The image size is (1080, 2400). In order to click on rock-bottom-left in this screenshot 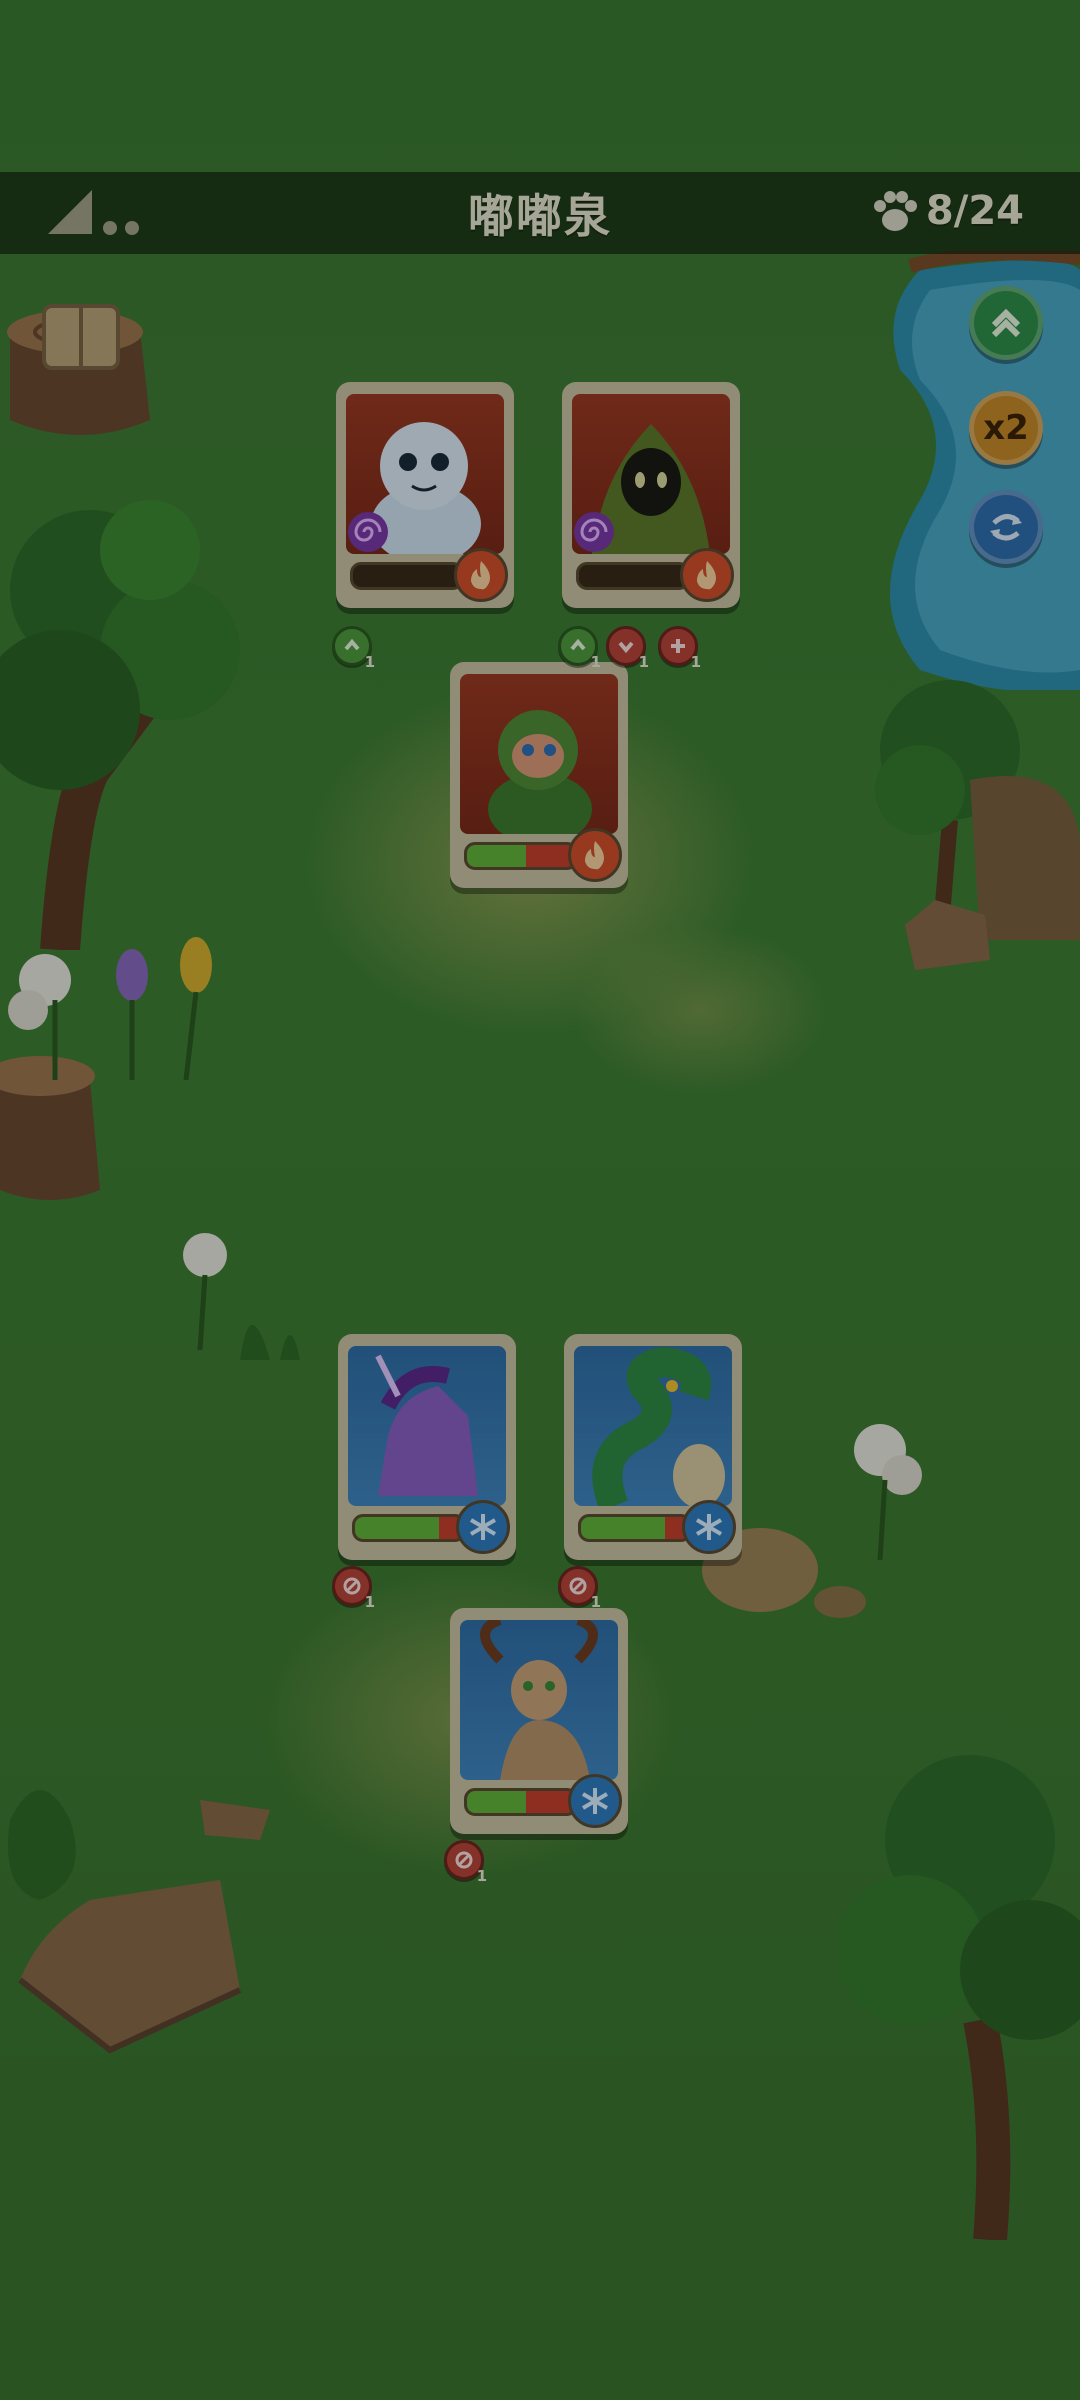, I will do `click(139, 1922)`.